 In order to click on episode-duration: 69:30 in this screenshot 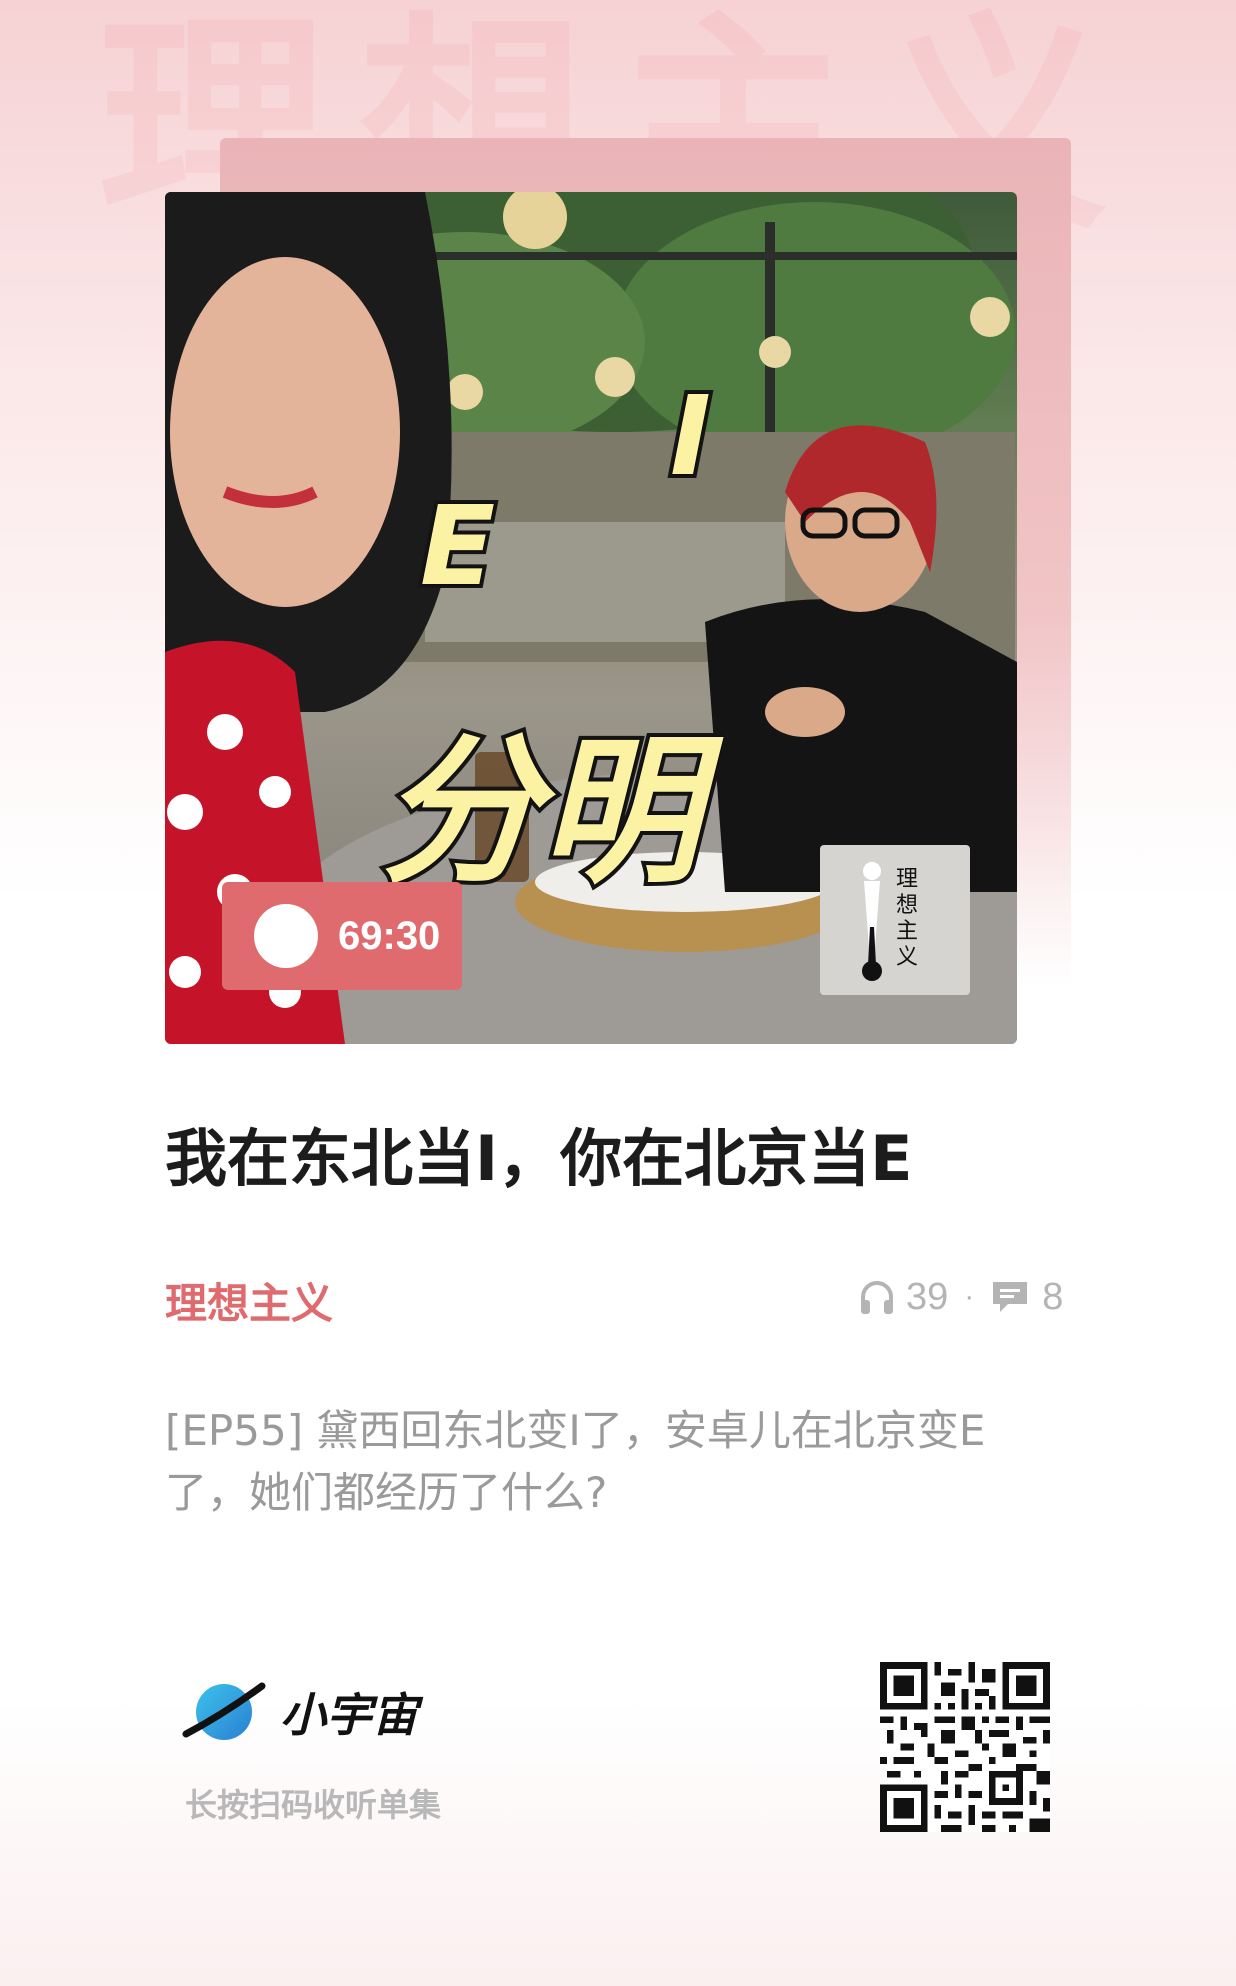, I will do `click(389, 935)`.